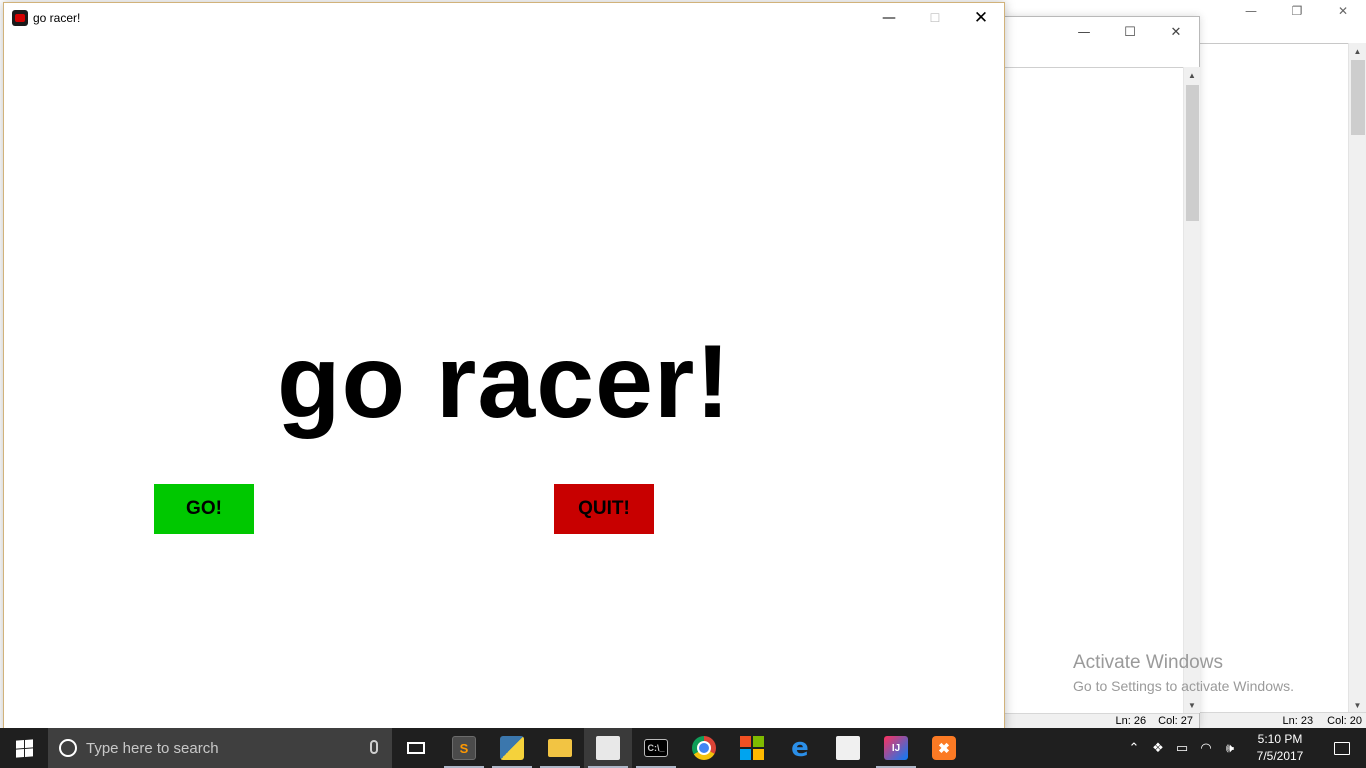  What do you see at coordinates (1280, 756) in the screenshot?
I see `clock-date: 7/5/2017` at bounding box center [1280, 756].